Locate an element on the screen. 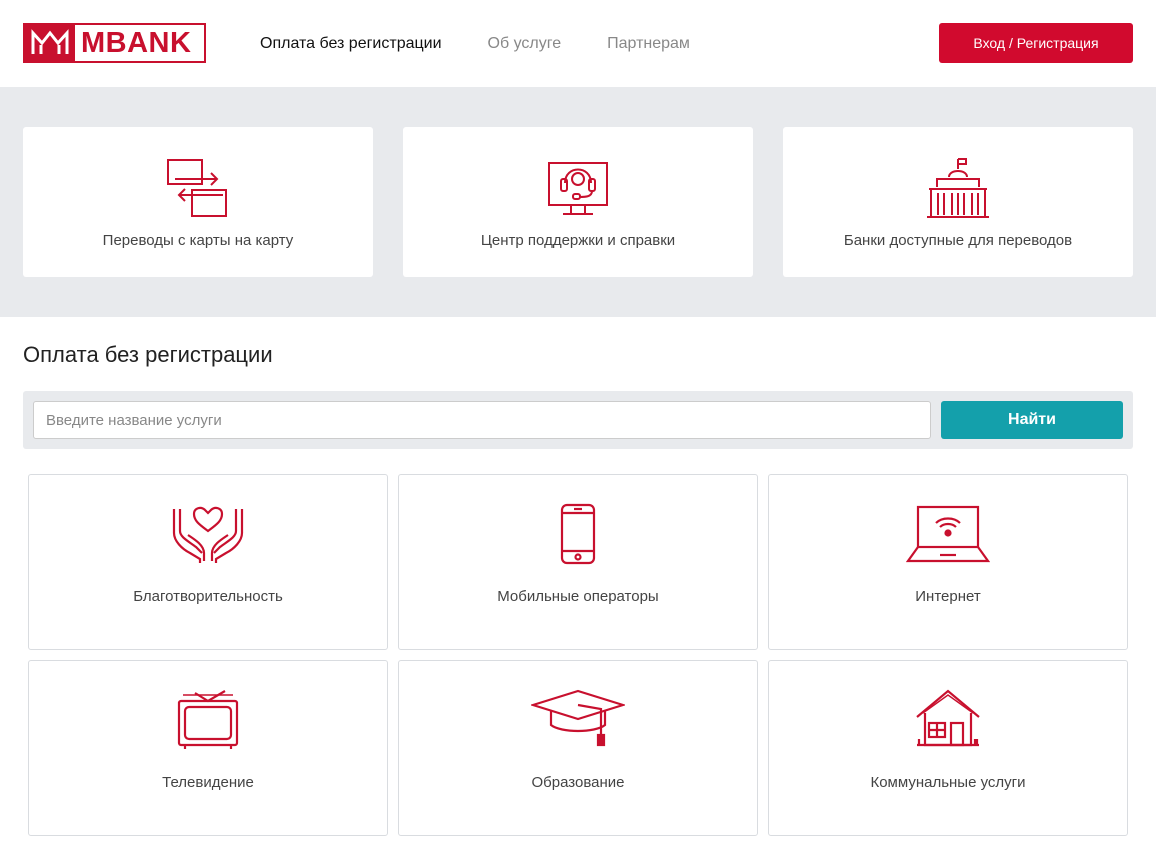  quick-link-label: Центр поддержки и справки is located at coordinates (578, 240).